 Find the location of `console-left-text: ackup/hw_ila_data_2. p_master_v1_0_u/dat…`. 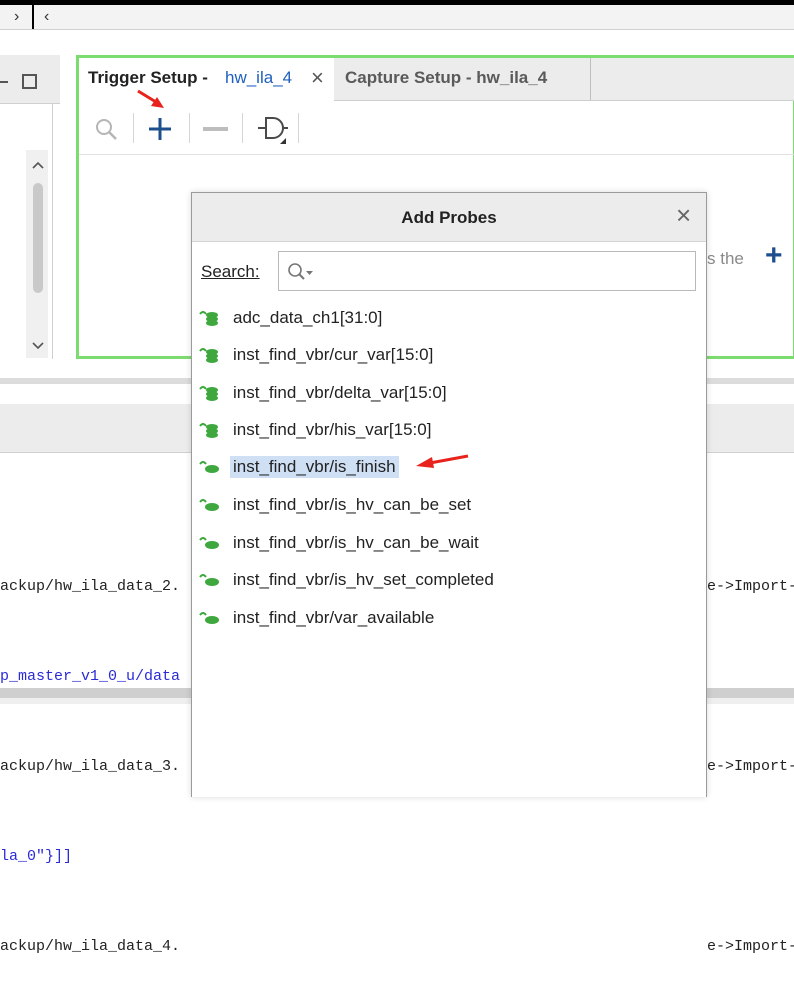

console-left-text: ackup/hw_ila_data_2. p_master_v1_0_u/dat… is located at coordinates (90, 752).